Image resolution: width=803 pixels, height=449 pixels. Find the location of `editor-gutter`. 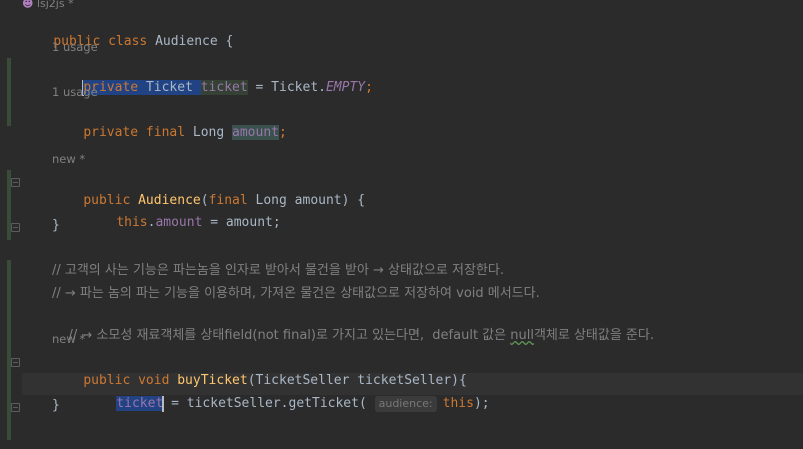

editor-gutter is located at coordinates (11, 224).